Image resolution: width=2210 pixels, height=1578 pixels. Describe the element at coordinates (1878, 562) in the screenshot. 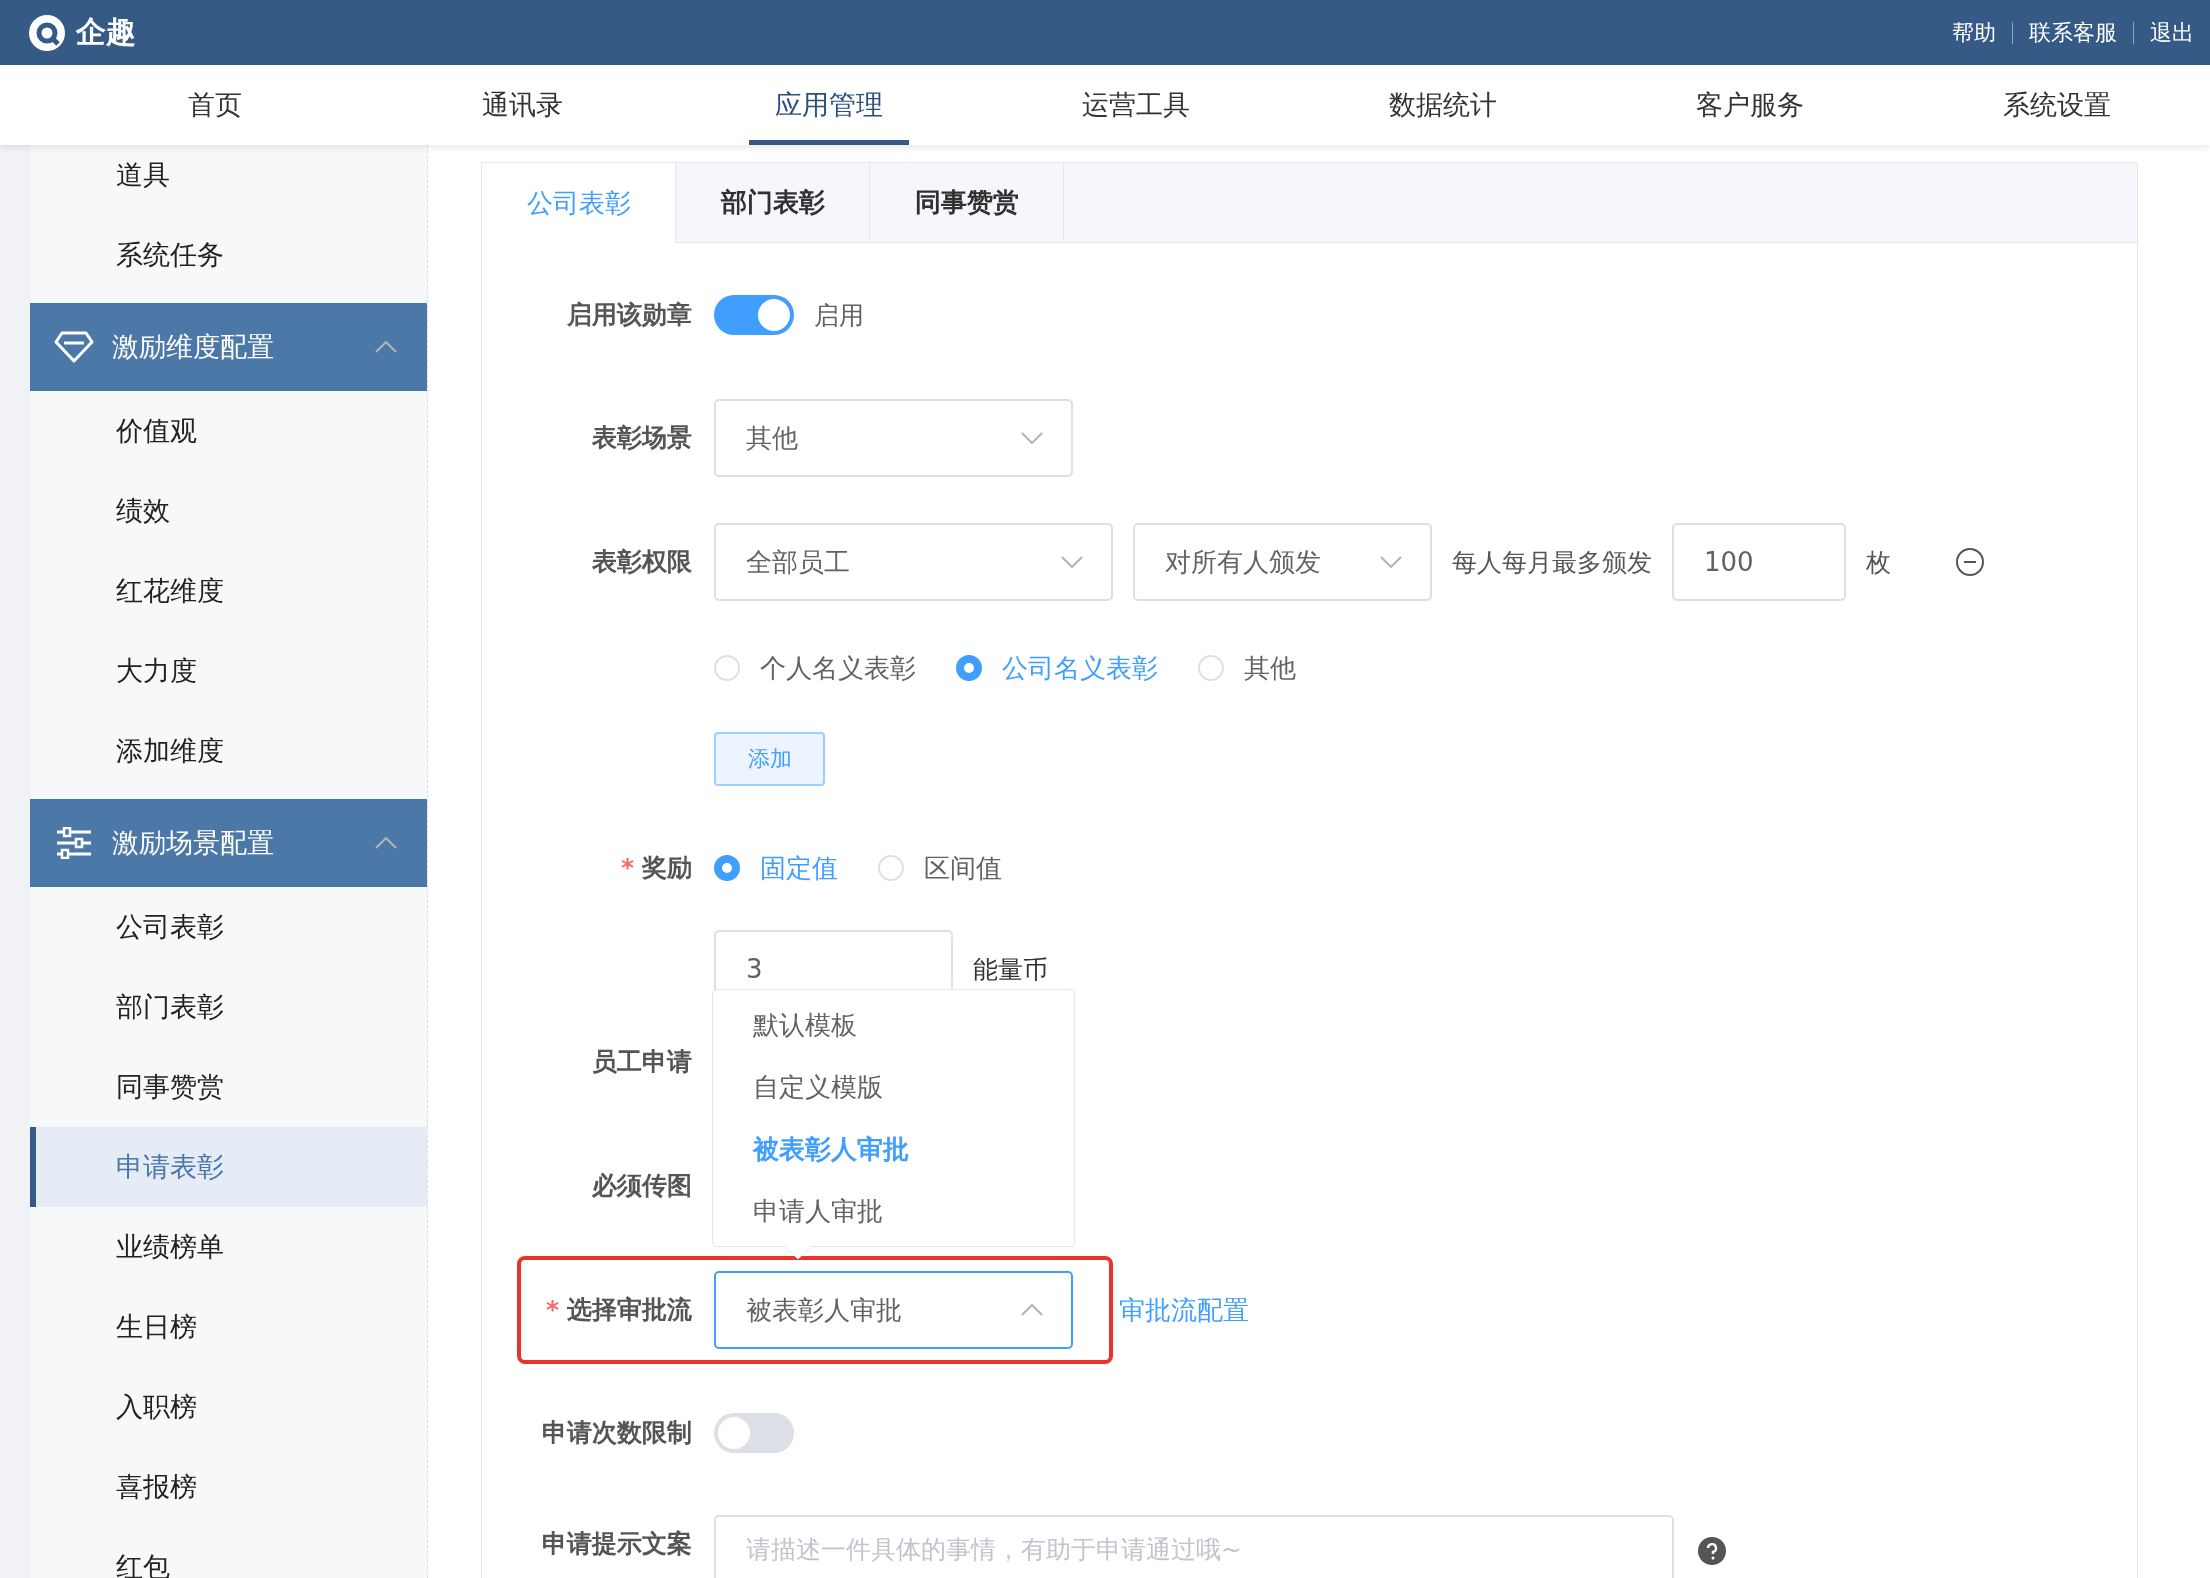

I see `unit-text: 枚` at that location.